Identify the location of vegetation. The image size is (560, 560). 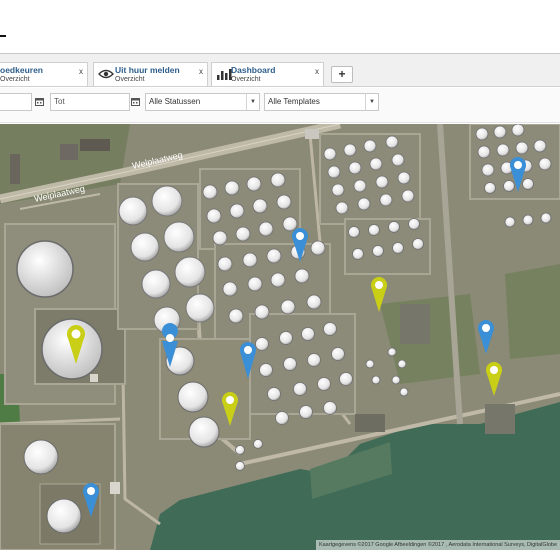
(532, 311).